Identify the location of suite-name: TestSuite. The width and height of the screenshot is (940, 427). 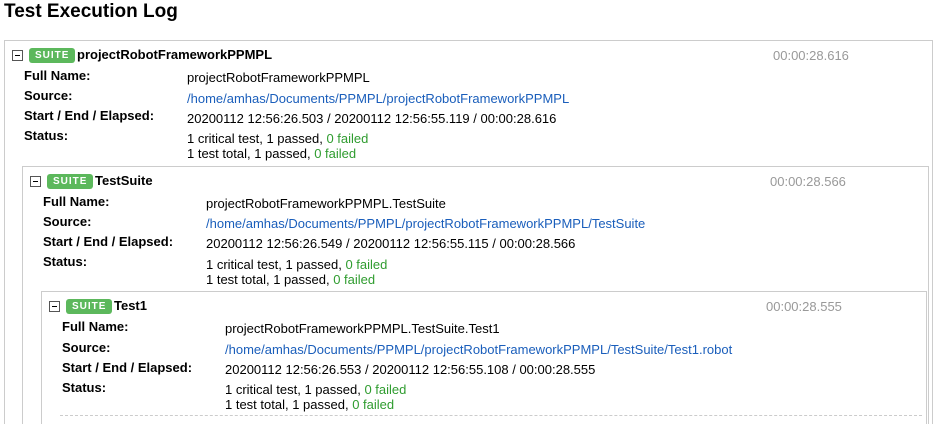
(124, 181).